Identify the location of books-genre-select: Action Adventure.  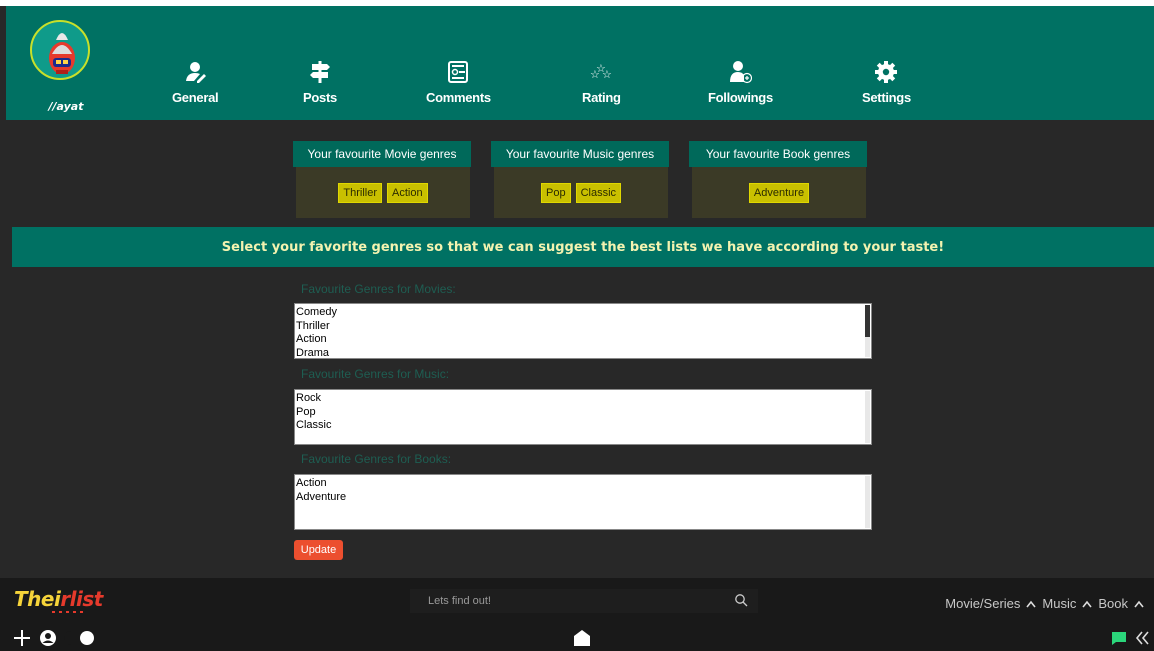
(583, 502).